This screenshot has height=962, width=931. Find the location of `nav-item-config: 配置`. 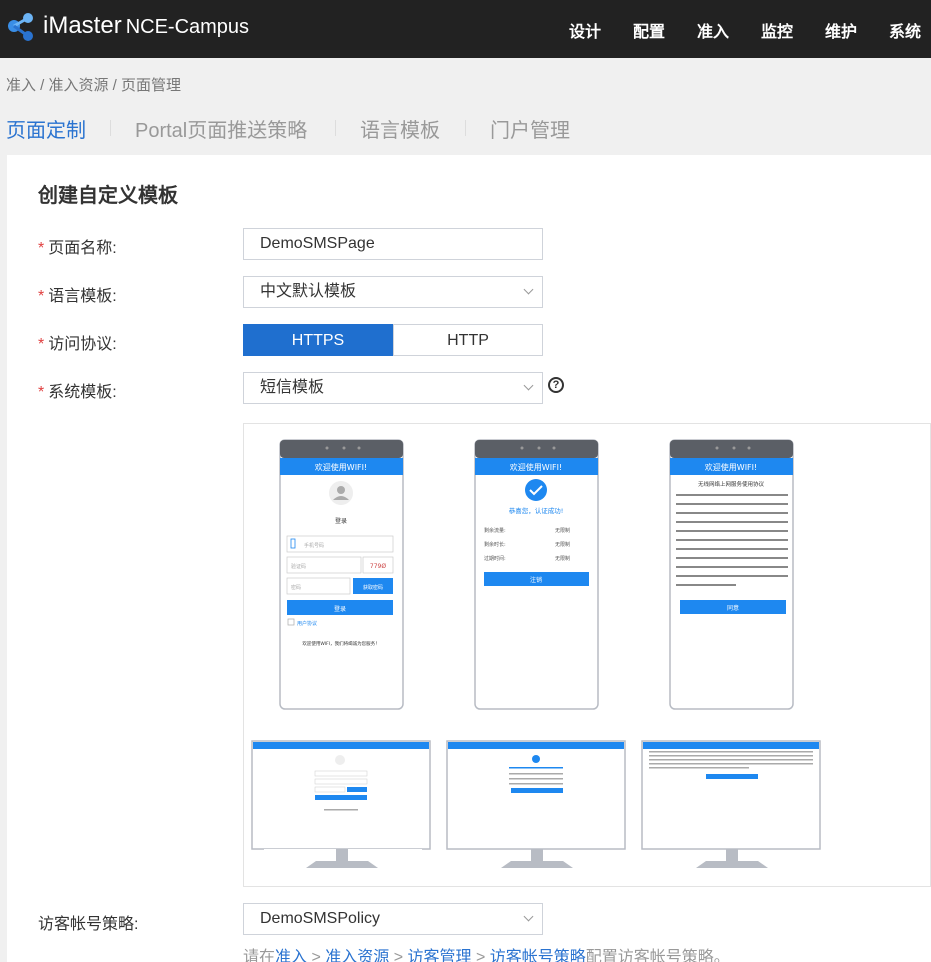

nav-item-config: 配置 is located at coordinates (649, 30).